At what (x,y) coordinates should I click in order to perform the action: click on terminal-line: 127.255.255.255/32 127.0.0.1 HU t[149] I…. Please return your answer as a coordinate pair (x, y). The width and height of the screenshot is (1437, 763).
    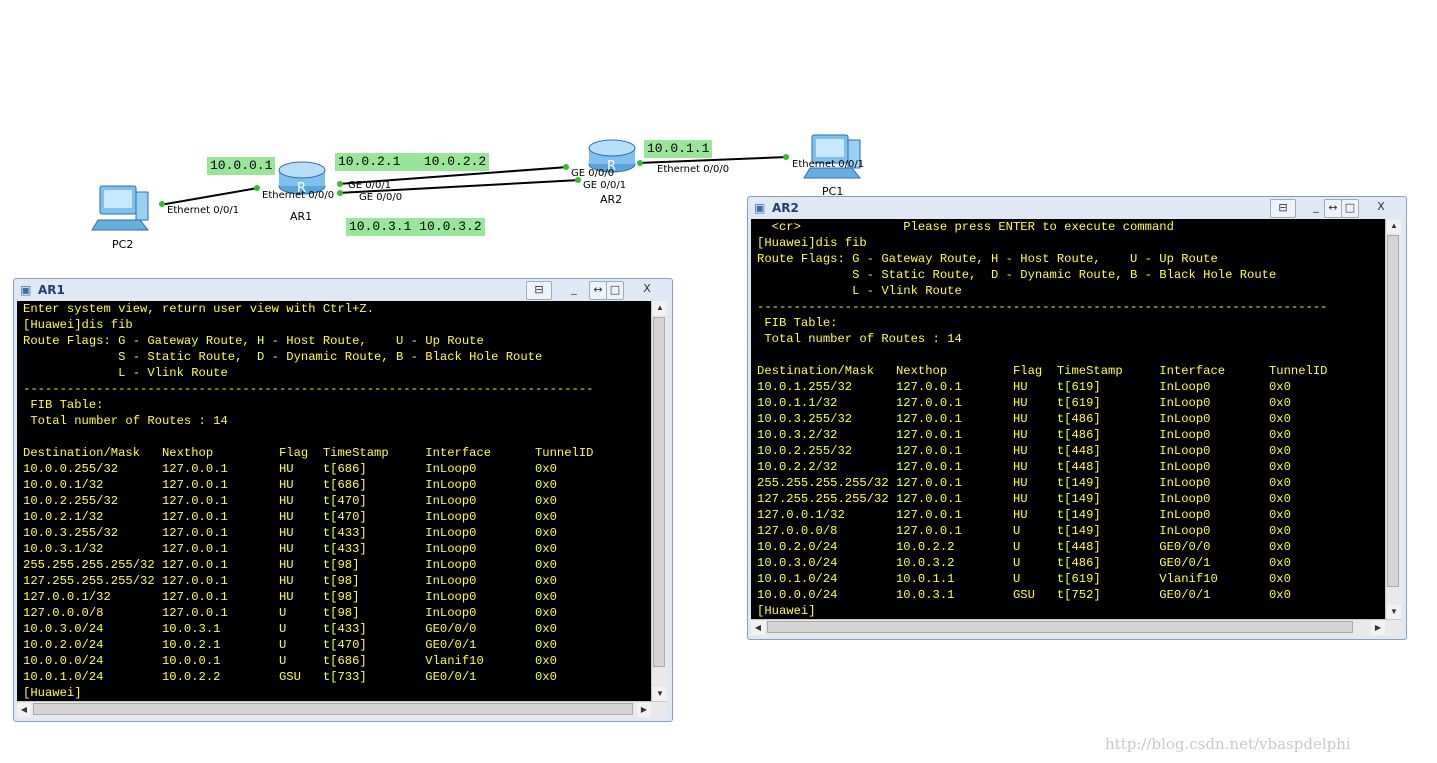
    Looking at the image, I should click on (1024, 499).